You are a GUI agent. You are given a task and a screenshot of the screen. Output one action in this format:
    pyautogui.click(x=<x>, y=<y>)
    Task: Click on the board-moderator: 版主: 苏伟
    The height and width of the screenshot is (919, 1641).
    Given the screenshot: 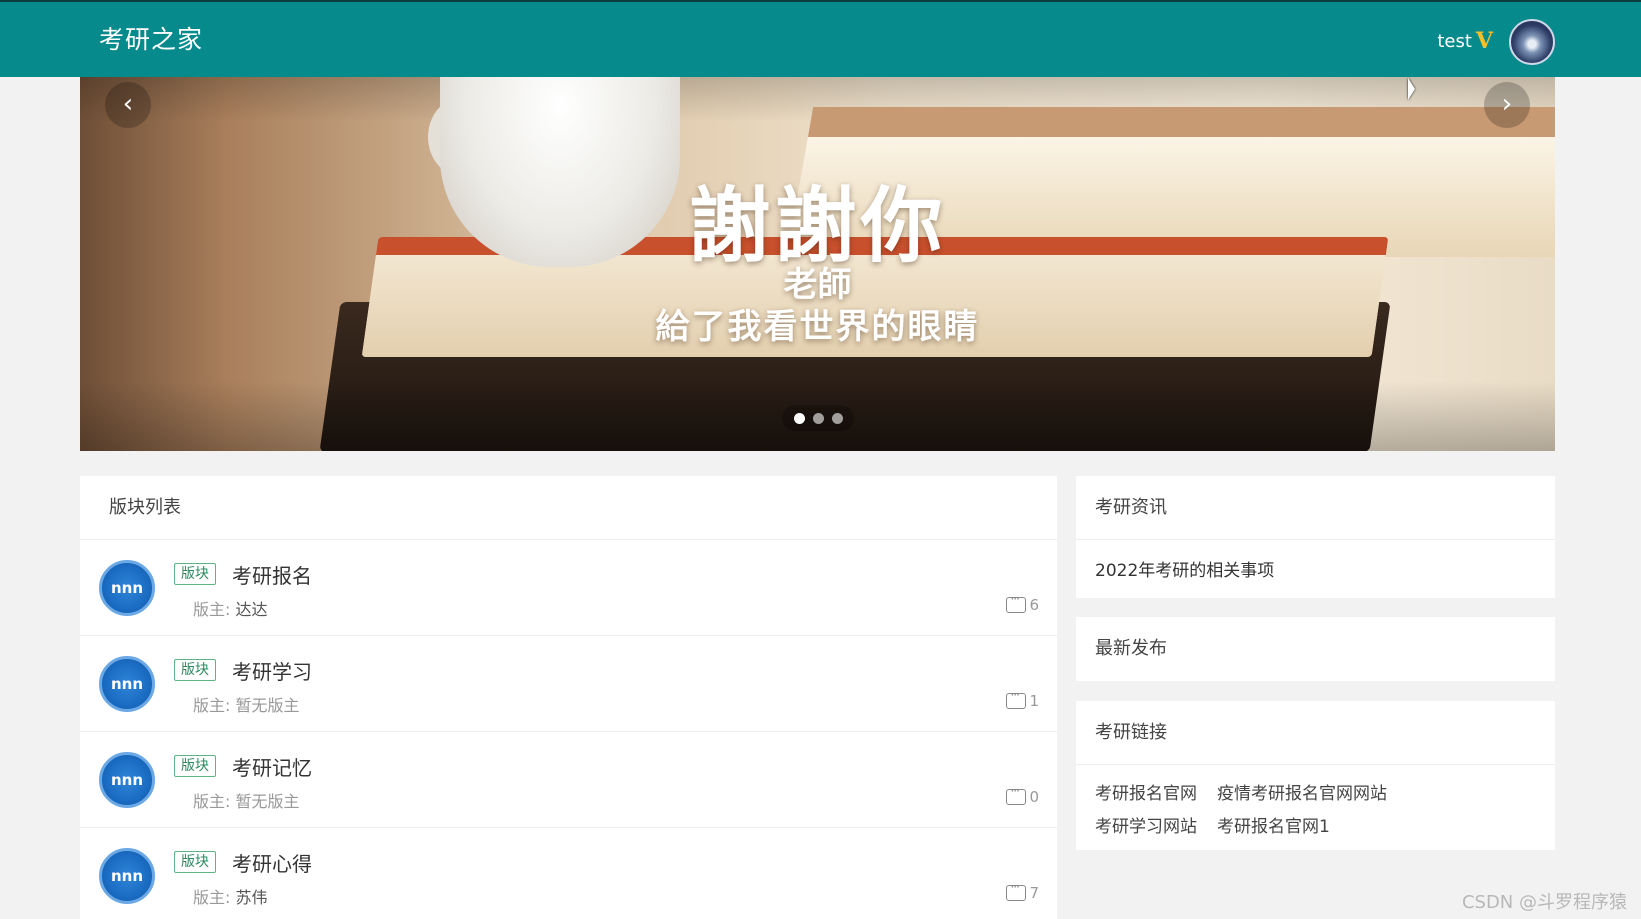 What is the action you would take?
    pyautogui.click(x=230, y=897)
    